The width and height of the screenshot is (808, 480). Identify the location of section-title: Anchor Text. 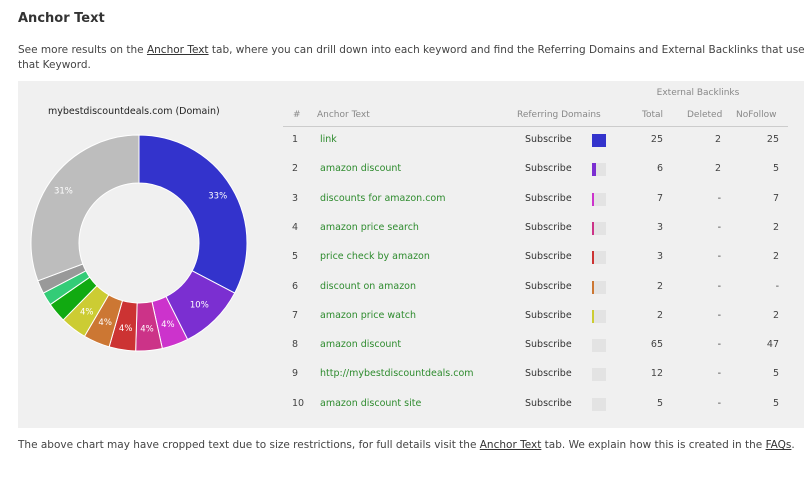
(61, 18).